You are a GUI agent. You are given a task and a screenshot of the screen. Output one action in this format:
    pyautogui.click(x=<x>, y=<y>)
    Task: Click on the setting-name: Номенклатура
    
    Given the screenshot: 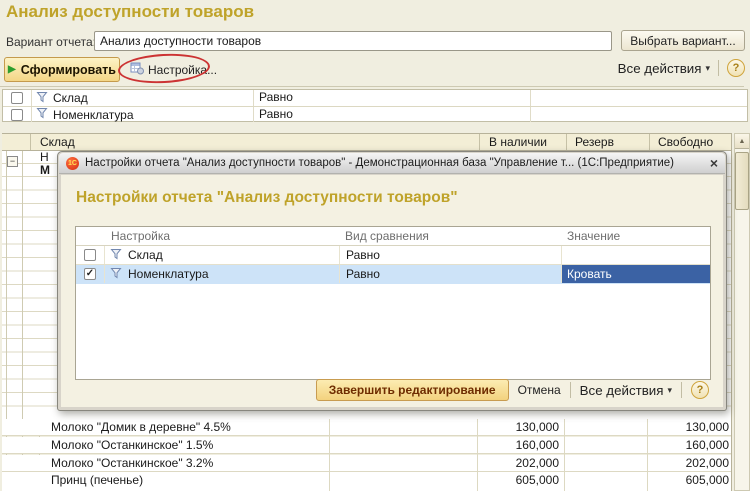 What is the action you would take?
    pyautogui.click(x=168, y=274)
    